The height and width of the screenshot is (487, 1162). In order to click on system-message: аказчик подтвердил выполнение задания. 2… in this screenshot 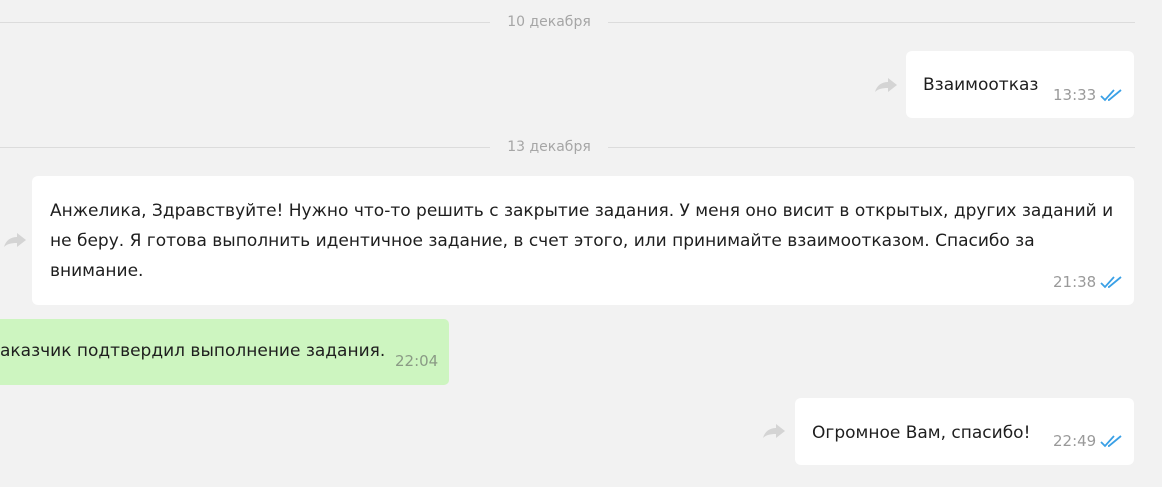, I will do `click(224, 352)`.